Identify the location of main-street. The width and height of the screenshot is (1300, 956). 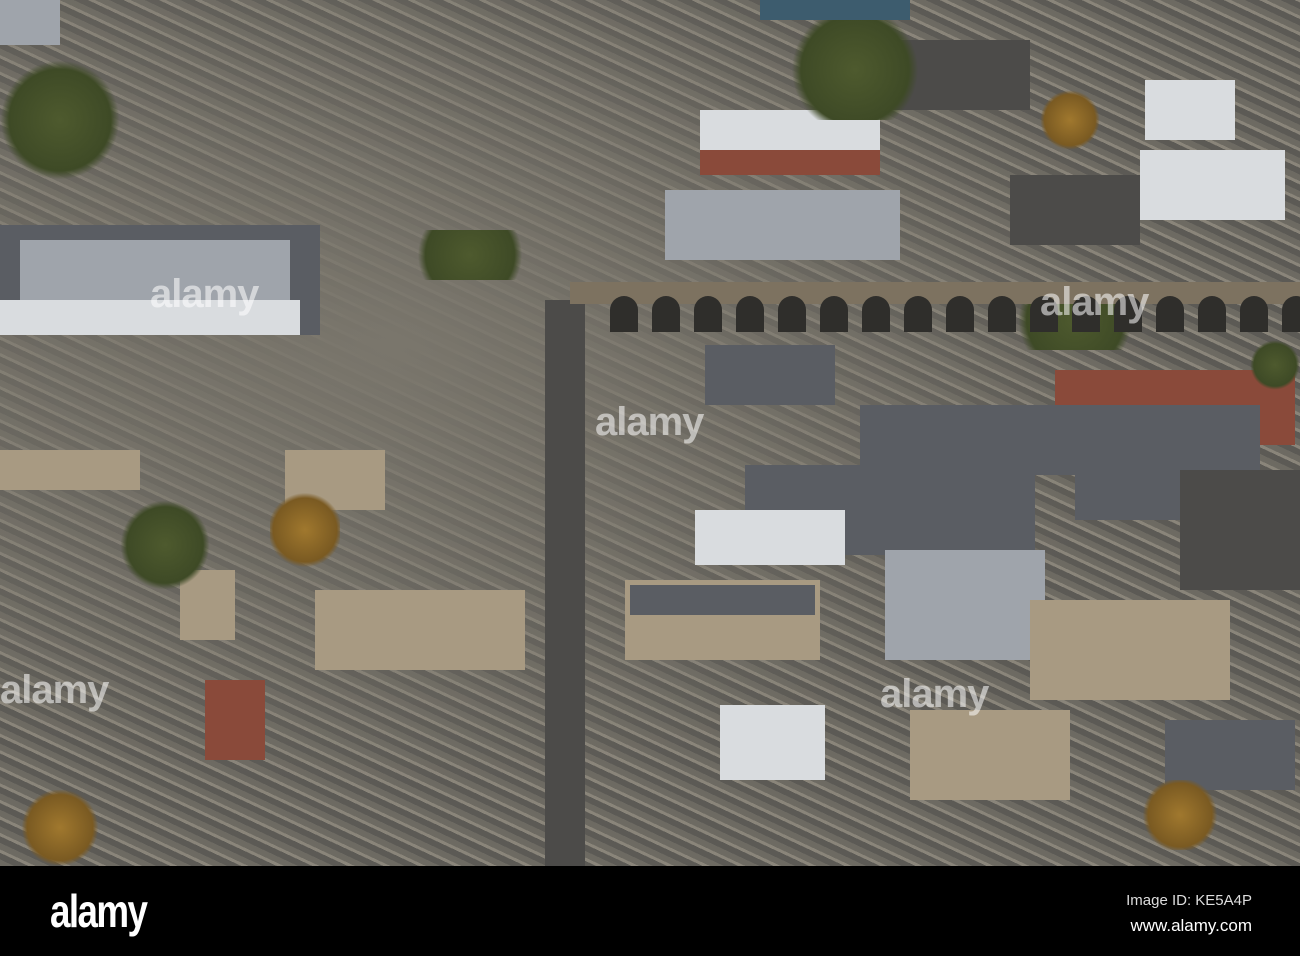
(565, 583).